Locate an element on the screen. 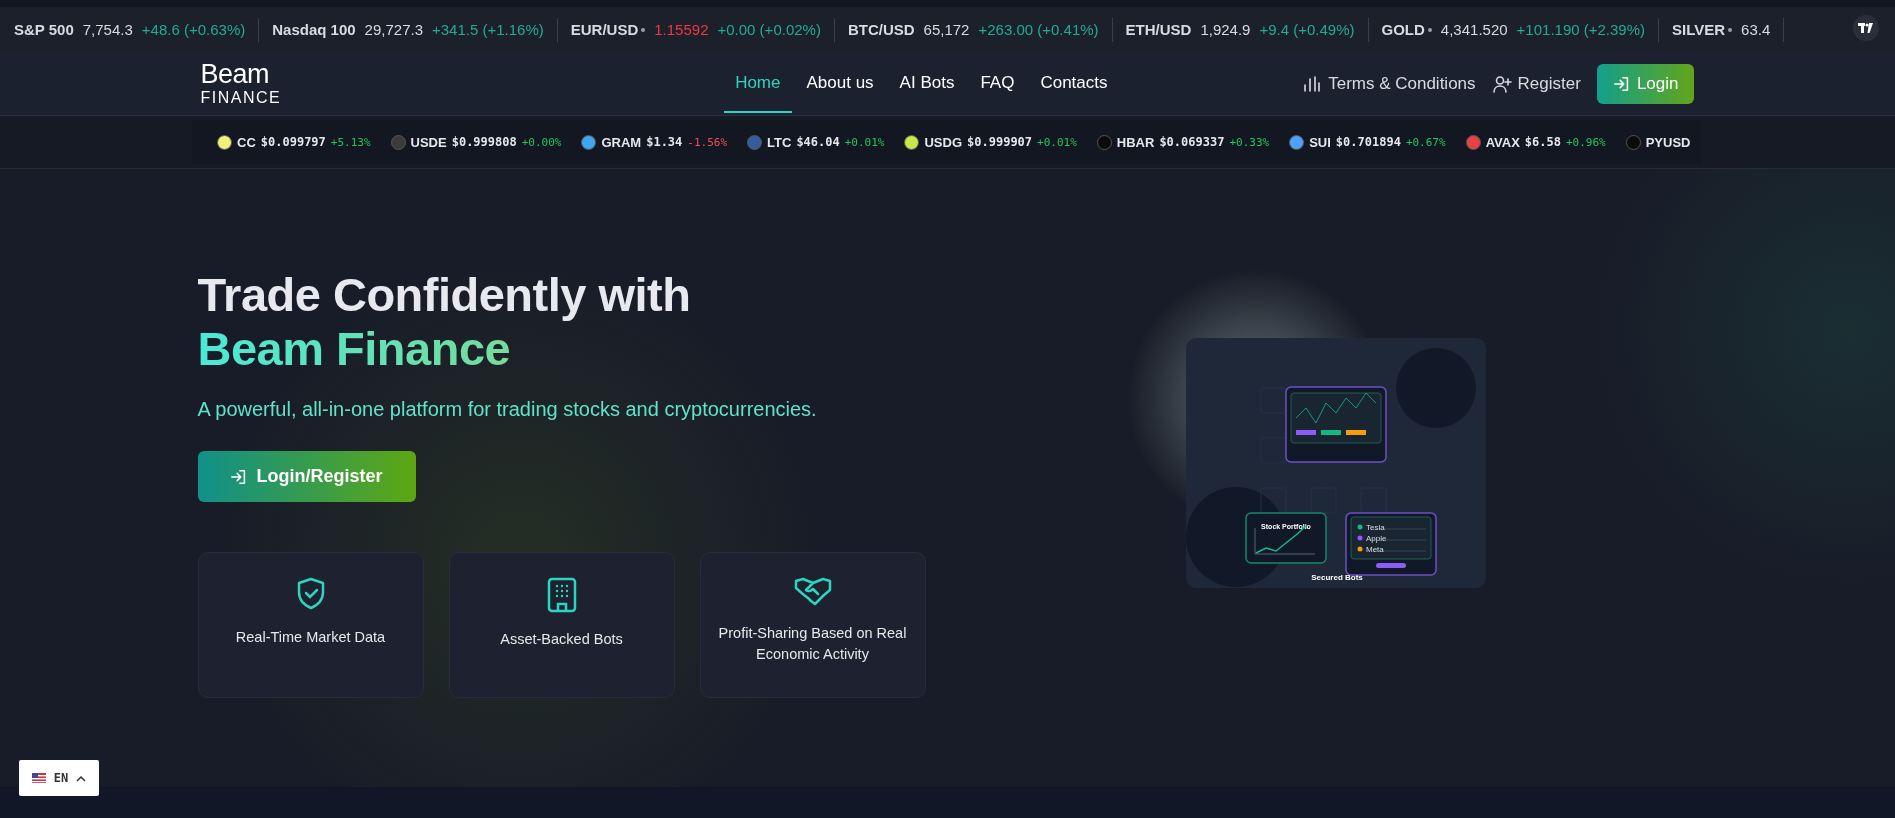  nav-link: AI Bots is located at coordinates (927, 83).